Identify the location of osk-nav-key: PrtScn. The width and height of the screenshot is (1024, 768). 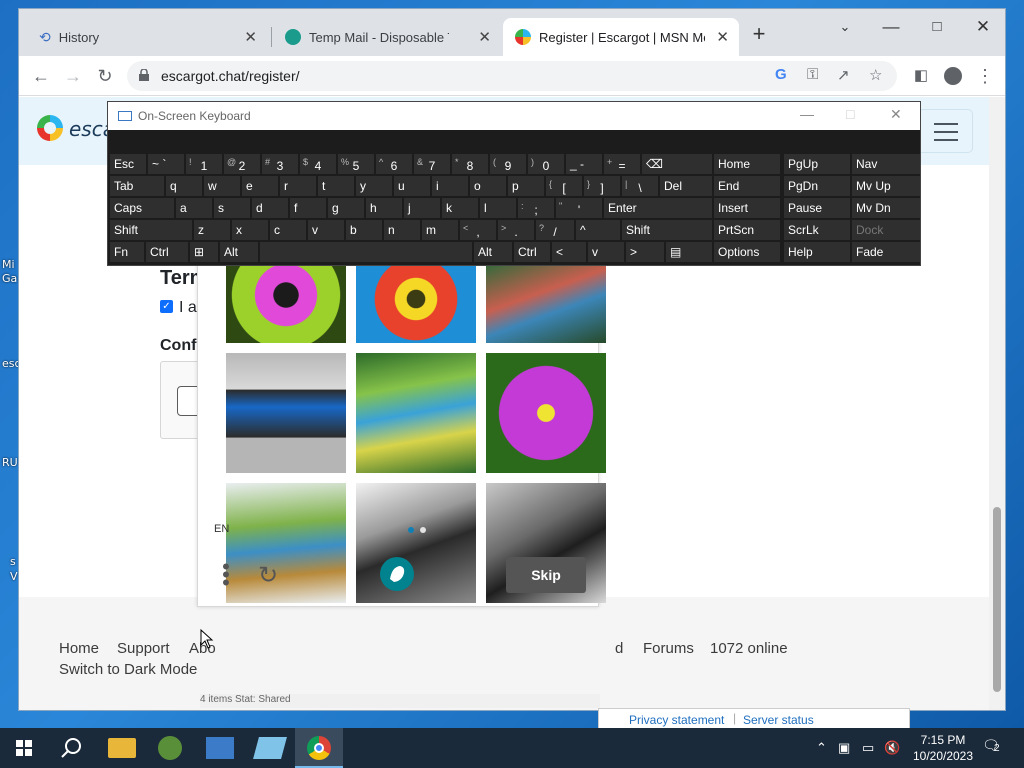
(747, 230).